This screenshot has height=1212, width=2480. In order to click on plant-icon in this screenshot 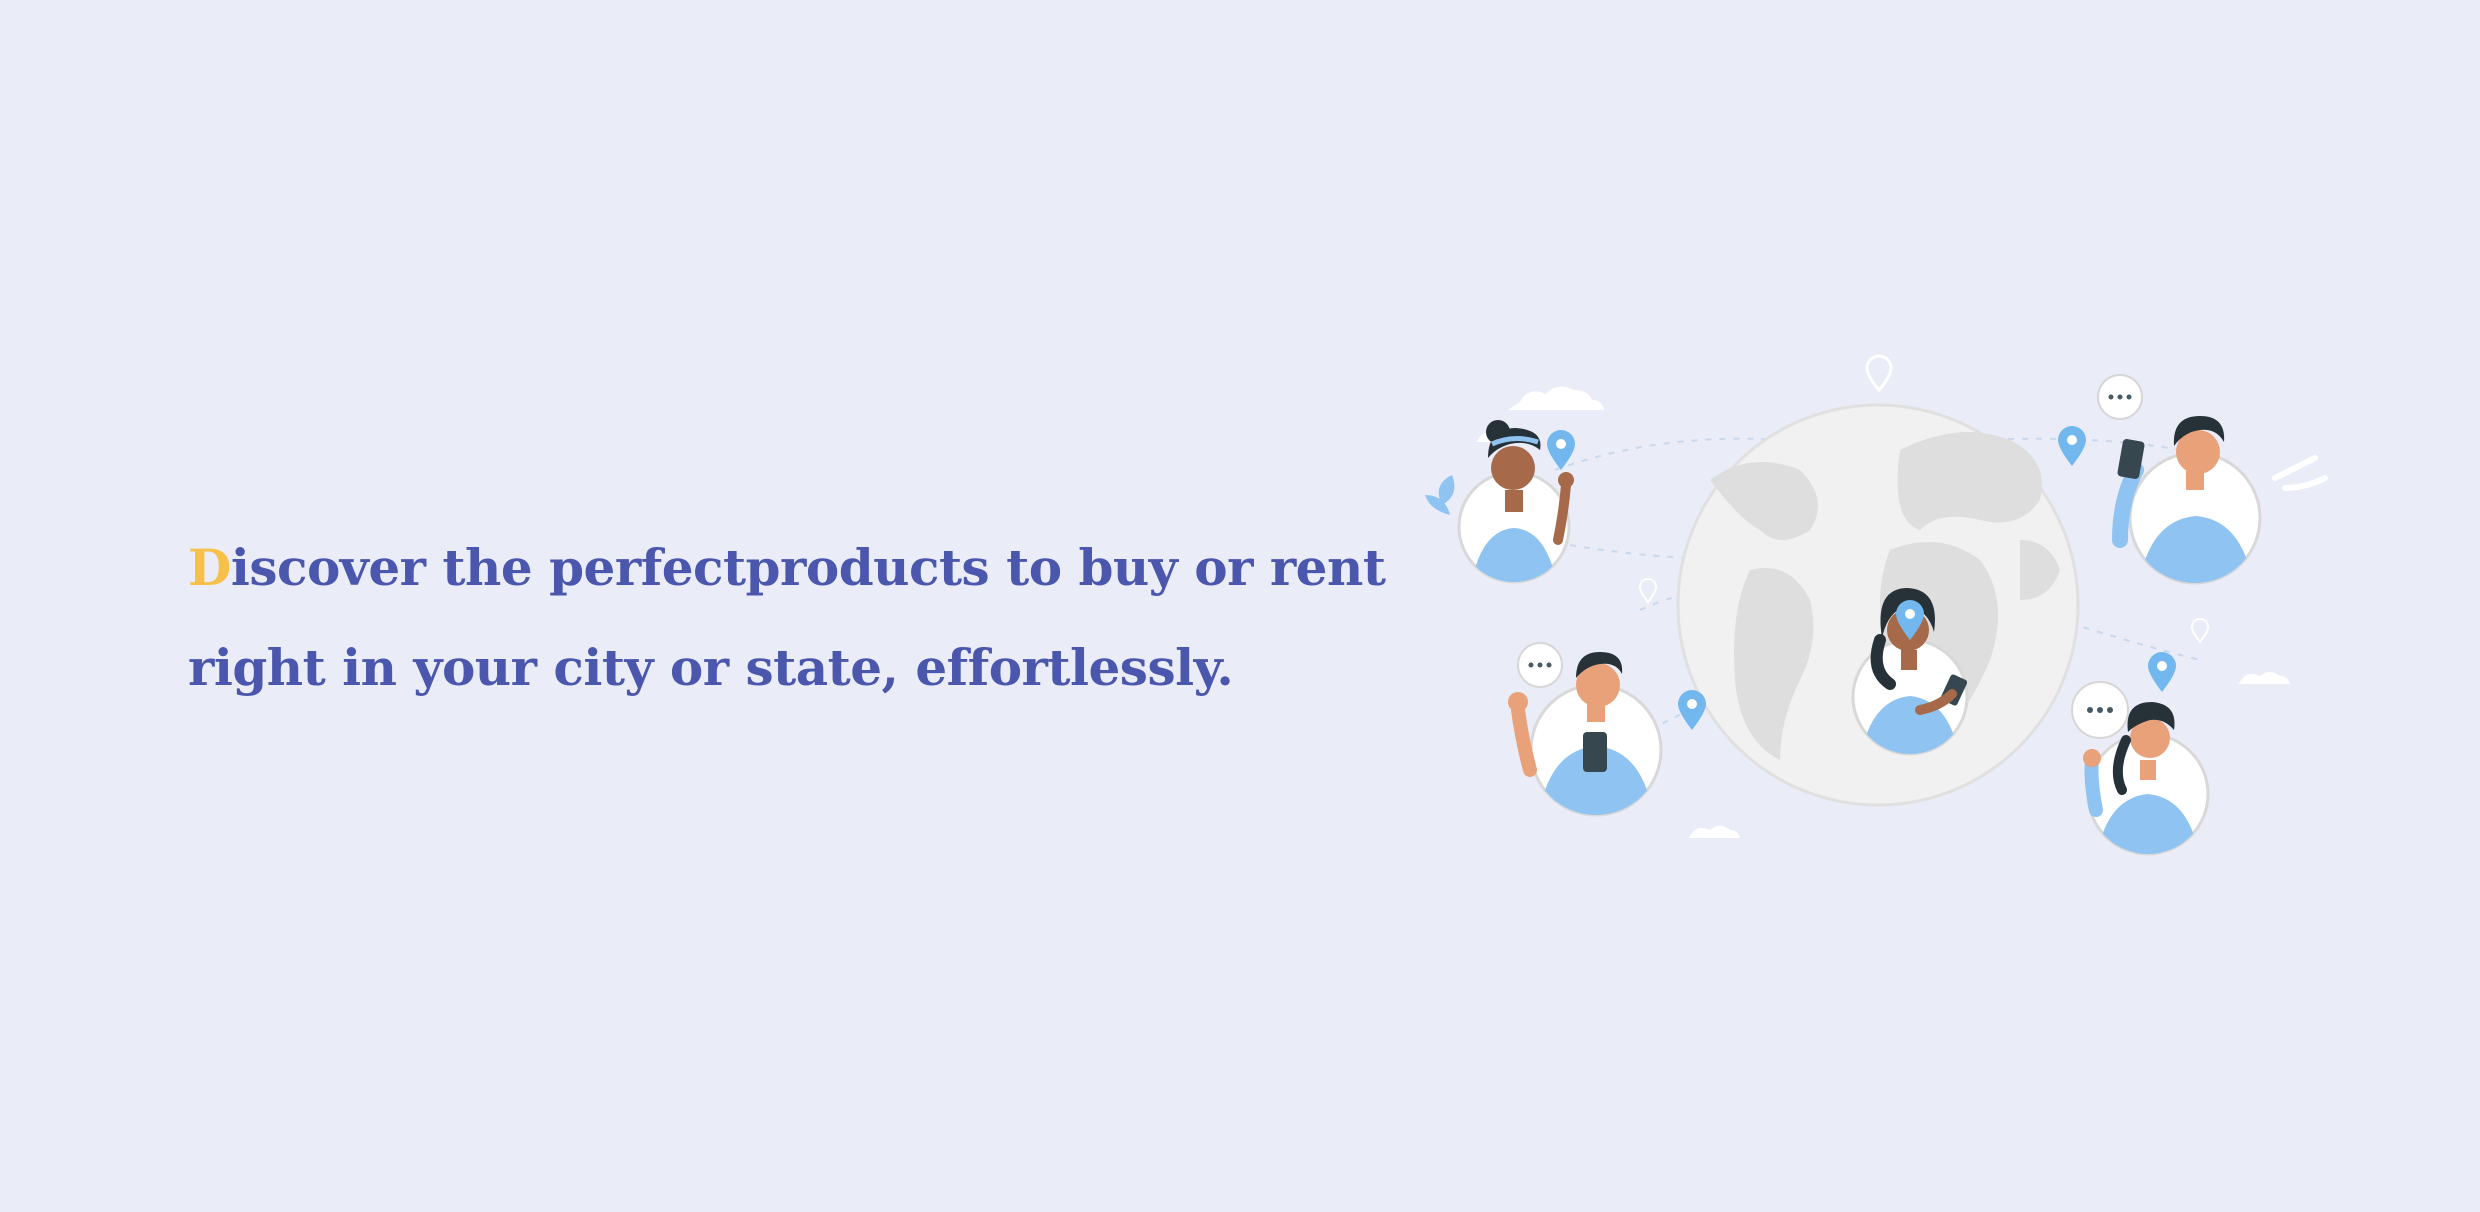, I will do `click(1440, 495)`.